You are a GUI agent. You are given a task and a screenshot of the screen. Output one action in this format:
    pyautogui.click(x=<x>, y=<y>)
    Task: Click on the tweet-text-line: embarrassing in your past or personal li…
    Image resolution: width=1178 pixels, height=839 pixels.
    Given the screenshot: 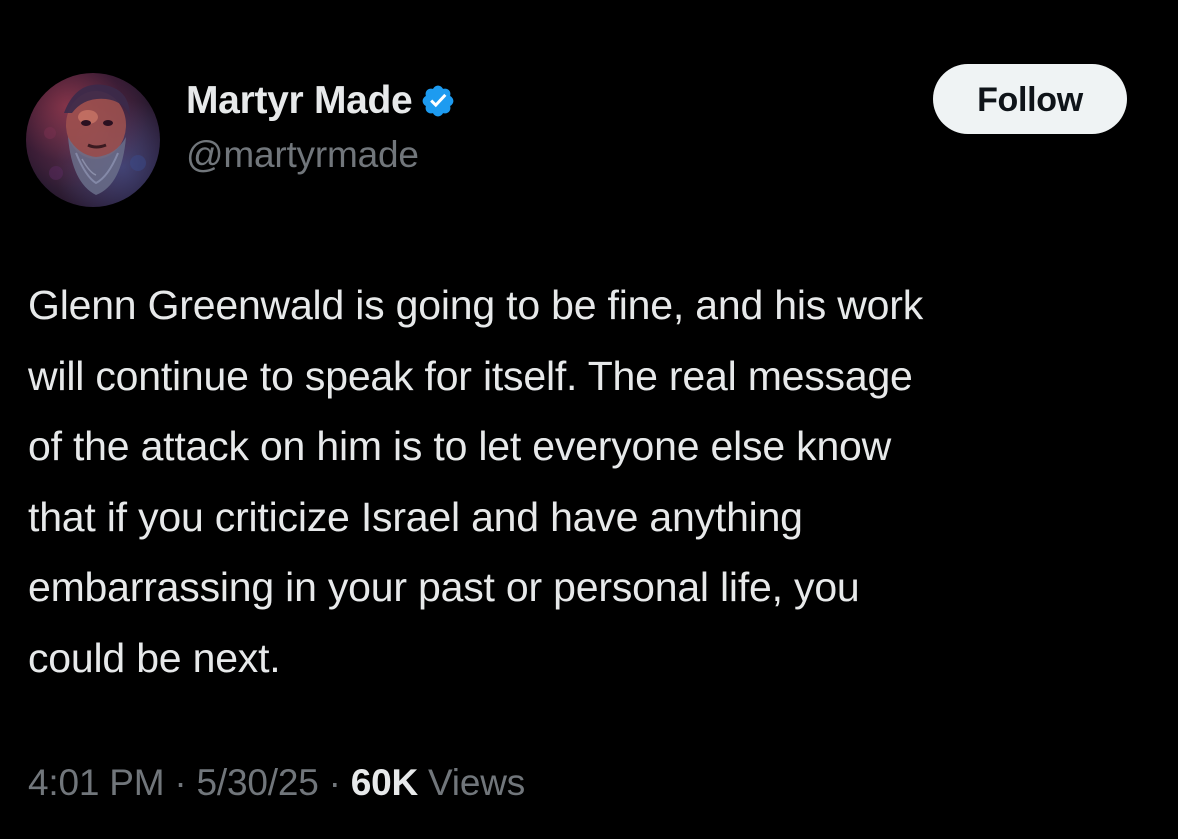 What is the action you would take?
    pyautogui.click(x=444, y=587)
    